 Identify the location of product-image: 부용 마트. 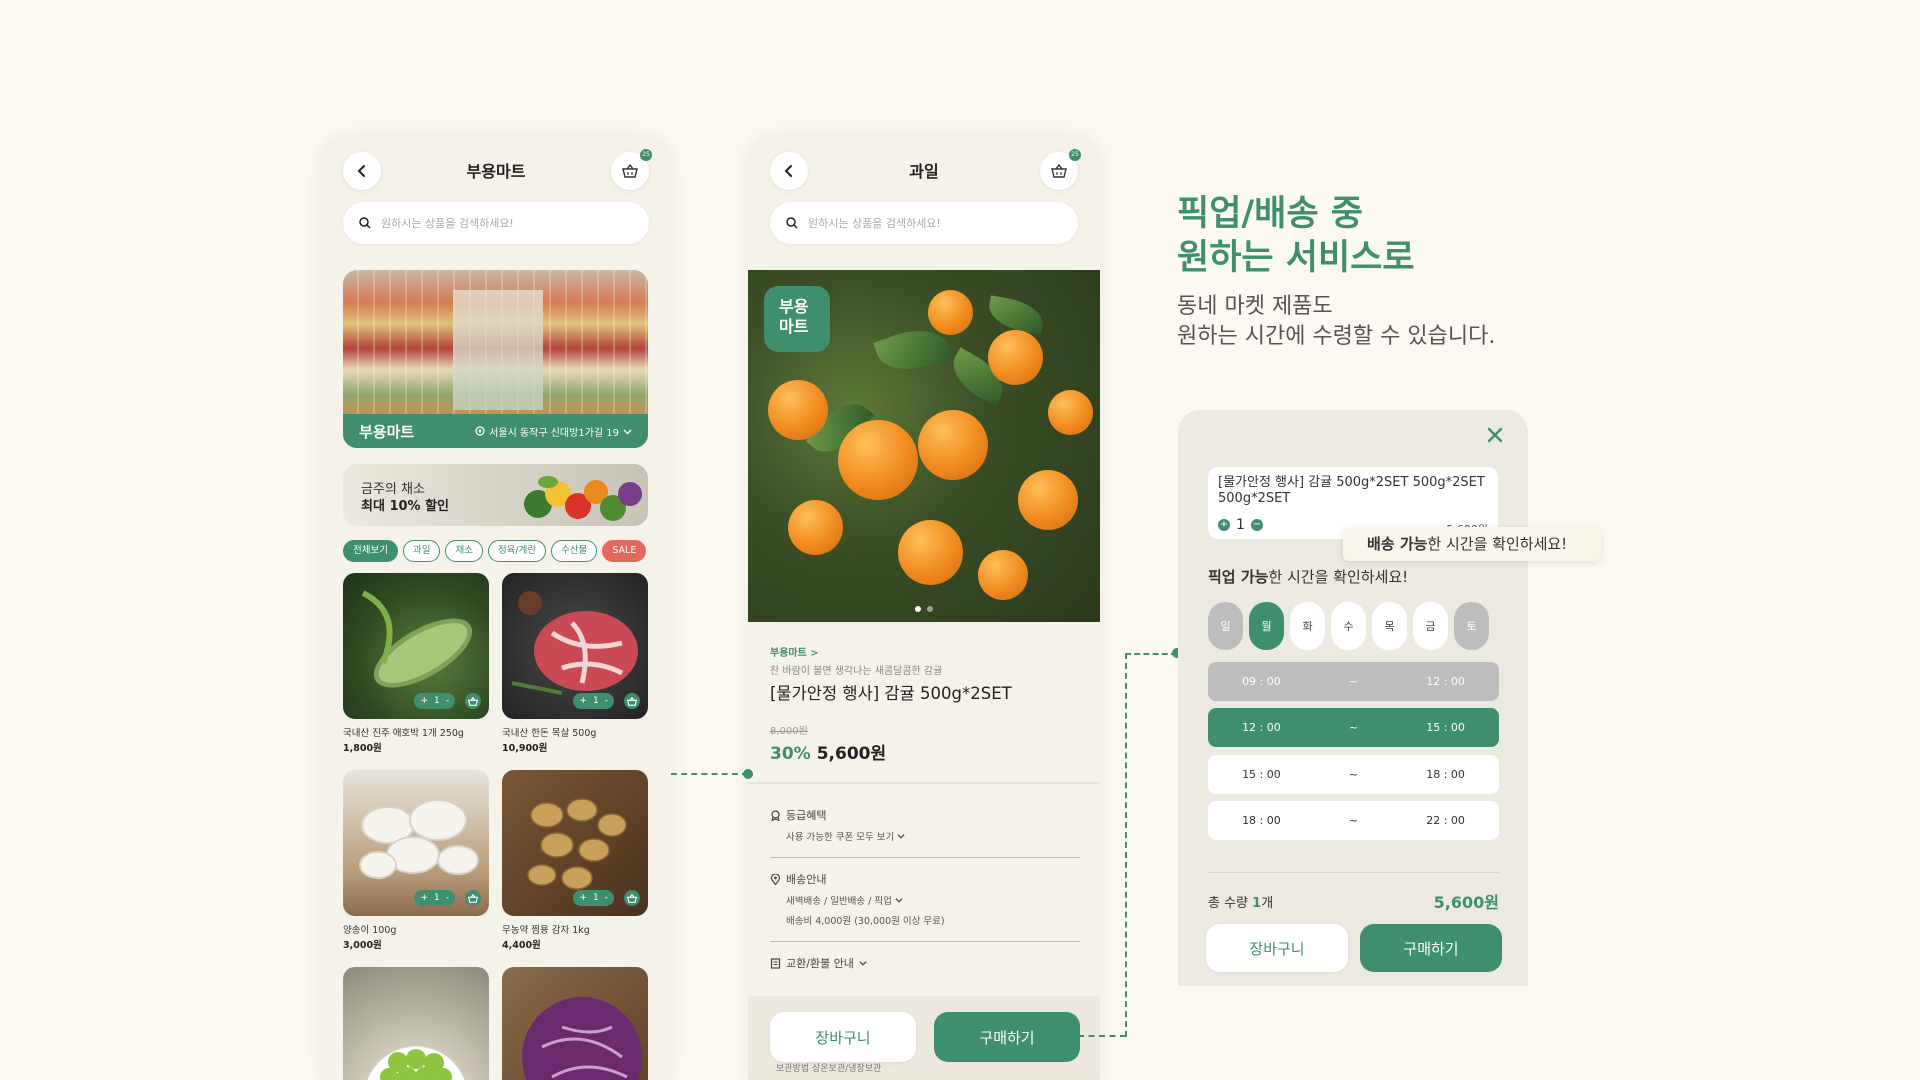
(924, 446).